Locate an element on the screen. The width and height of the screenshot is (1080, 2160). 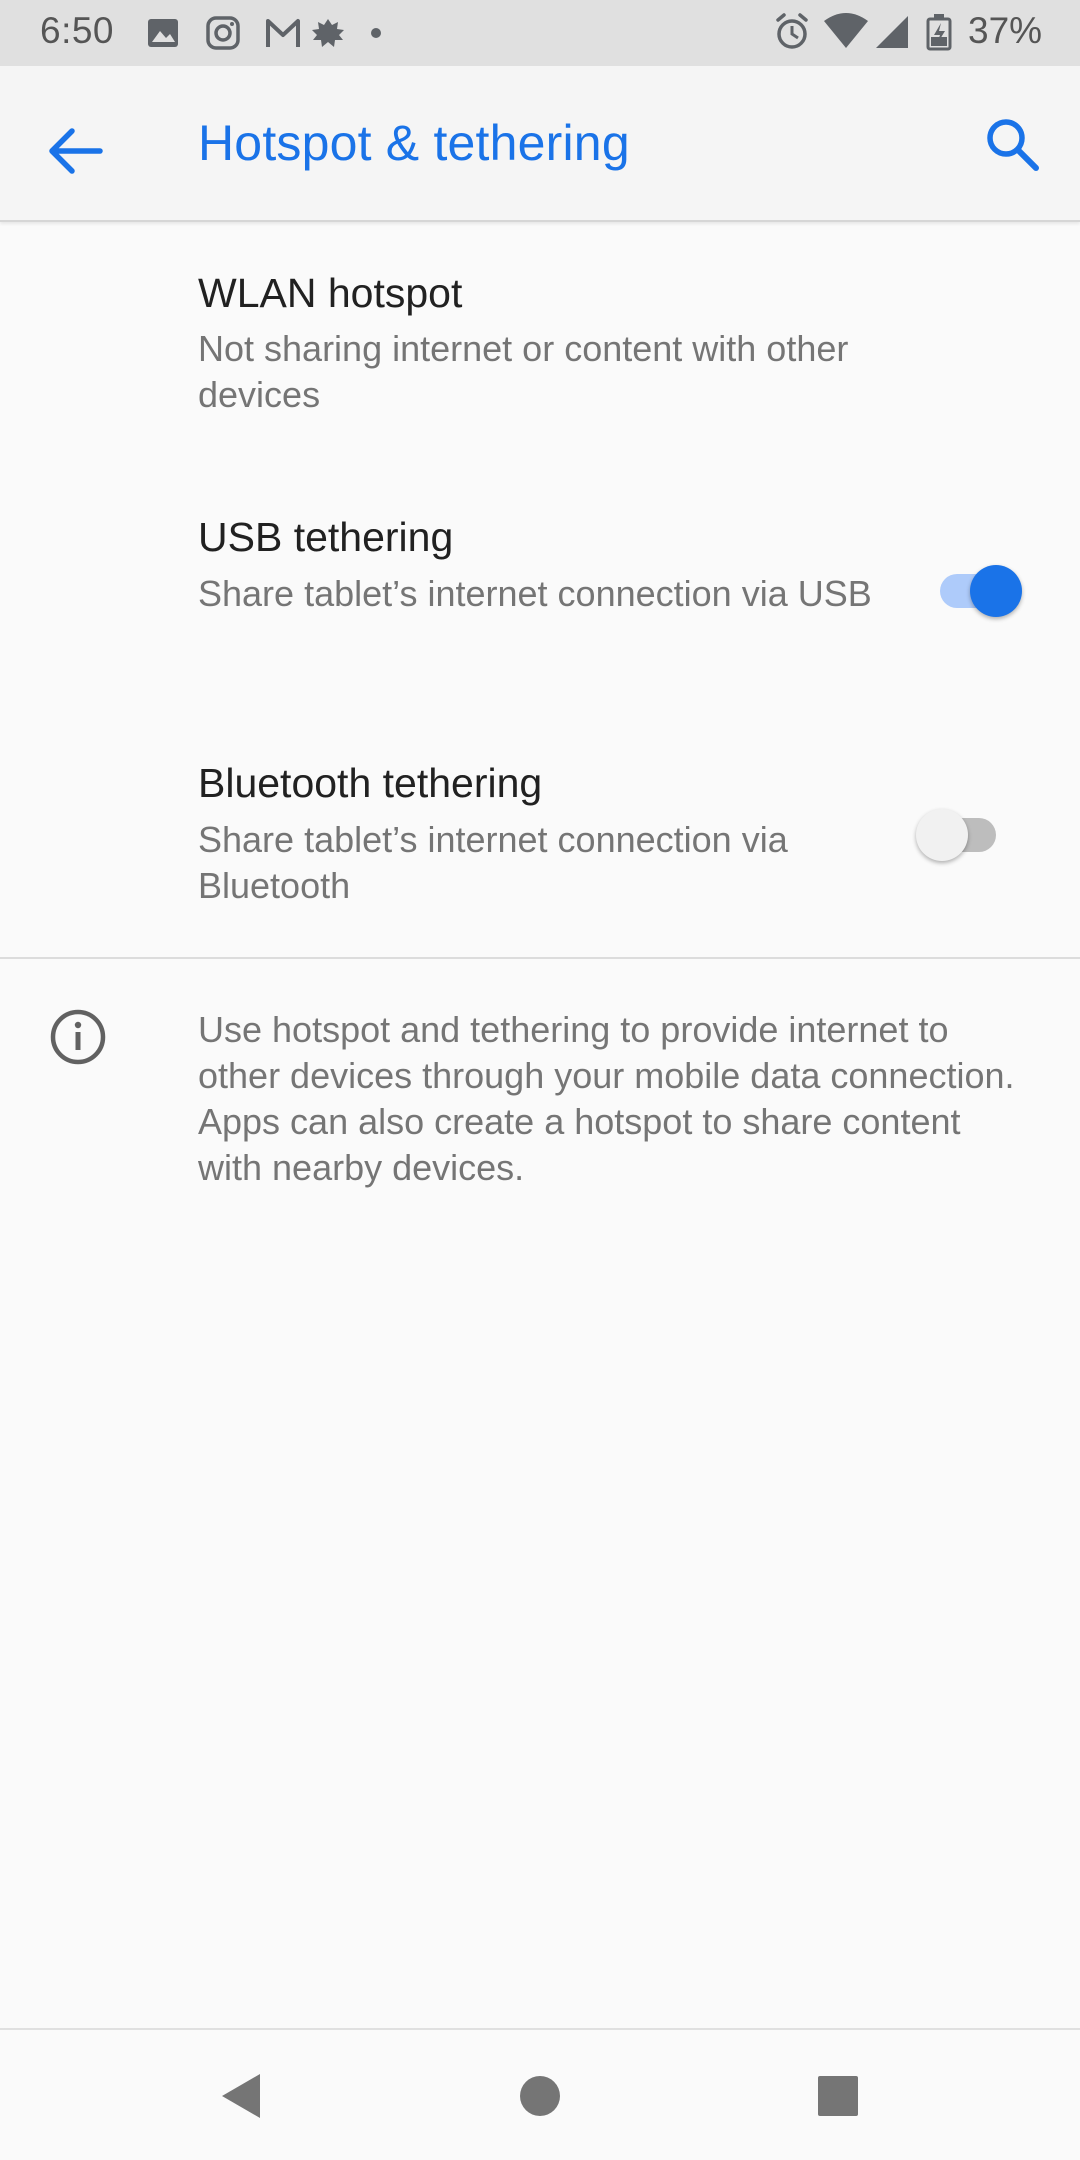
navigation-bar is located at coordinates (540, 2094).